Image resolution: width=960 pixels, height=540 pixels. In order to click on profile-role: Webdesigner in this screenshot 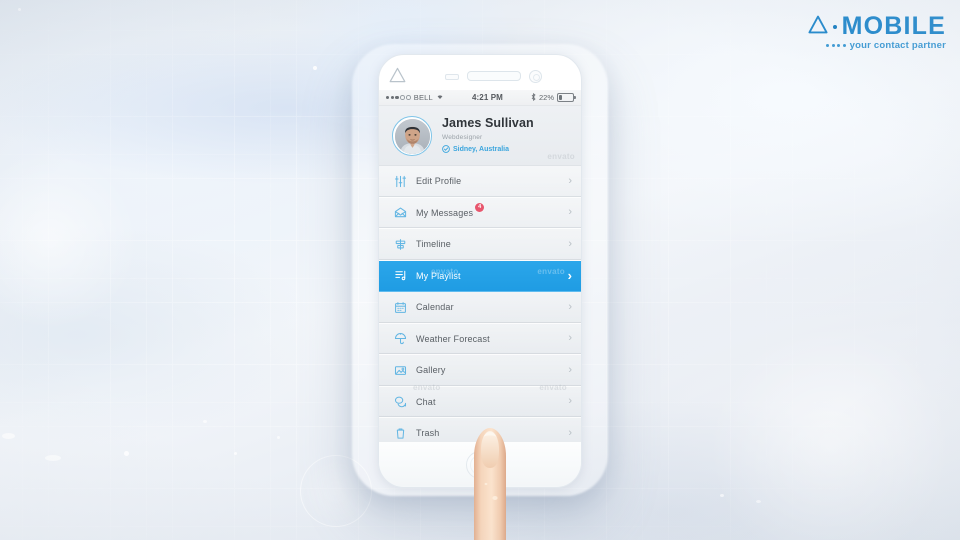, I will do `click(462, 137)`.